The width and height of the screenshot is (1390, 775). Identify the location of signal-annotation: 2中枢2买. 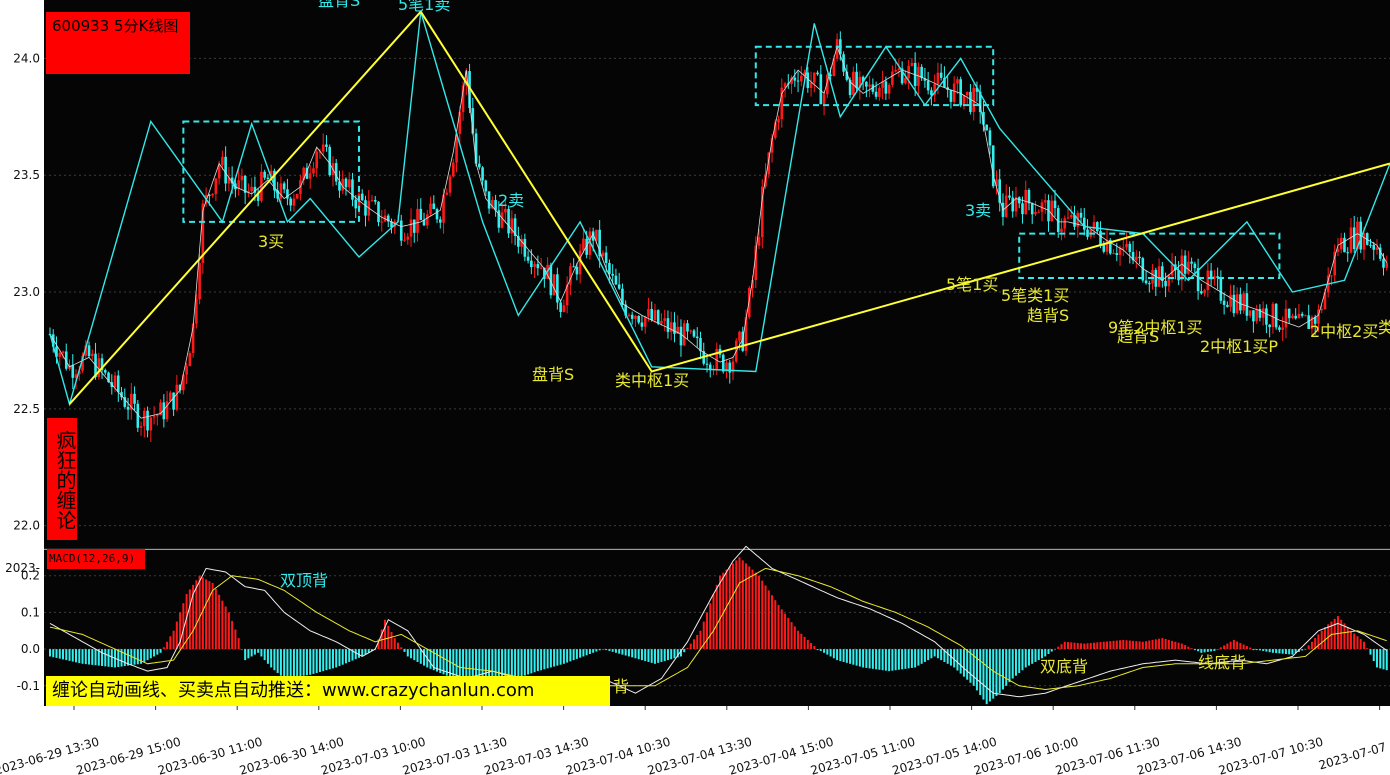
(1344, 331).